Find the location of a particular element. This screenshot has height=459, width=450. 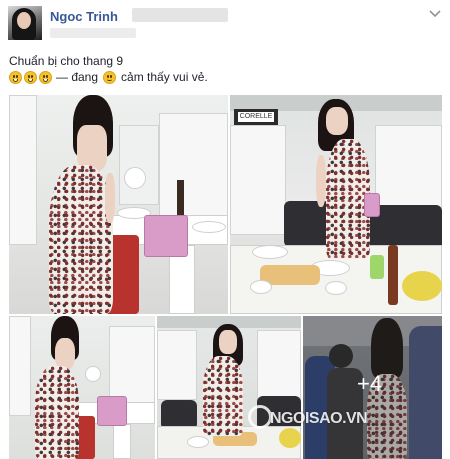

caption-line-2: — đang cảm thấy vui vẻ. is located at coordinates (108, 77).